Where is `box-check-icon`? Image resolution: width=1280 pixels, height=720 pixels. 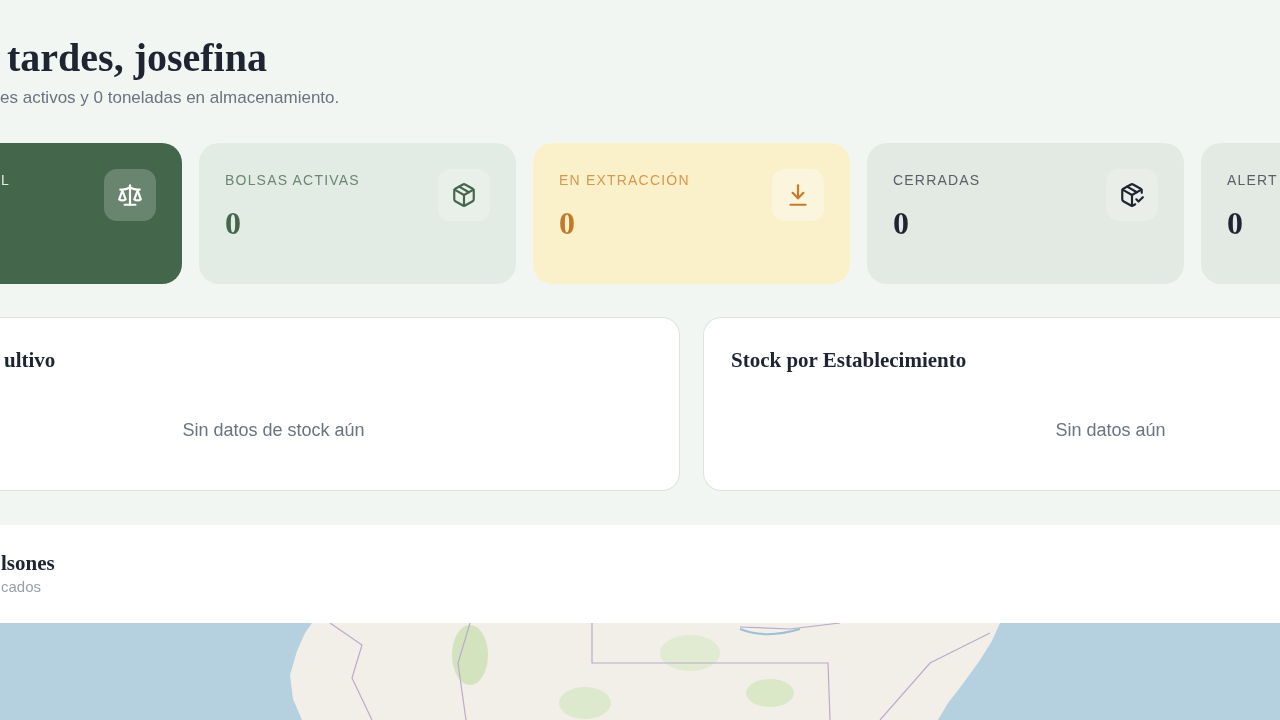 box-check-icon is located at coordinates (1132, 195).